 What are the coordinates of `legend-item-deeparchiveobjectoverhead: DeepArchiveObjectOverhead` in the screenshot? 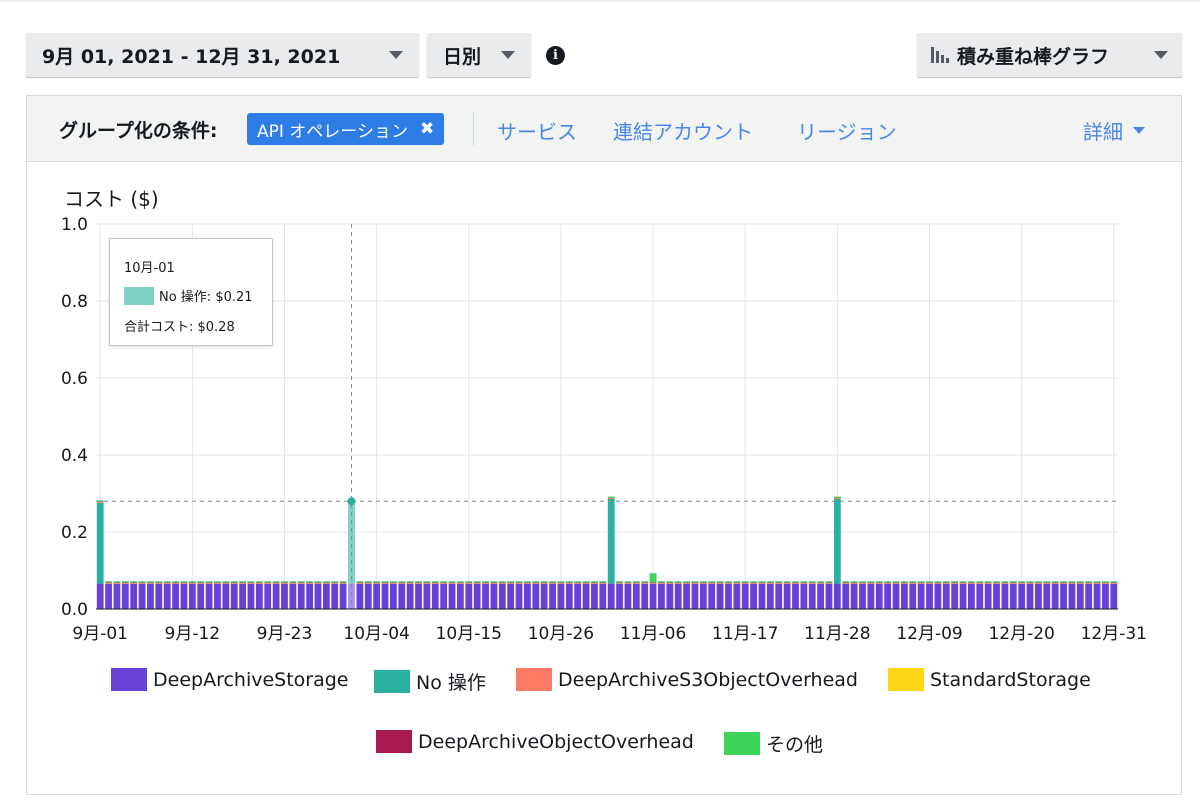 It's located at (535, 741).